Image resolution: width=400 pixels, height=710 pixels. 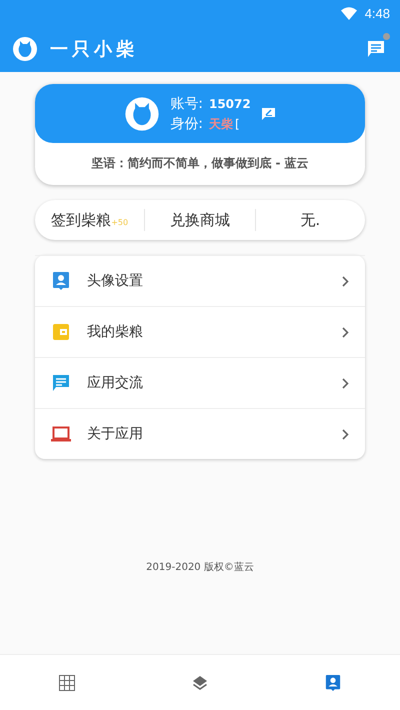 What do you see at coordinates (268, 113) in the screenshot?
I see `edit-message-icon` at bounding box center [268, 113].